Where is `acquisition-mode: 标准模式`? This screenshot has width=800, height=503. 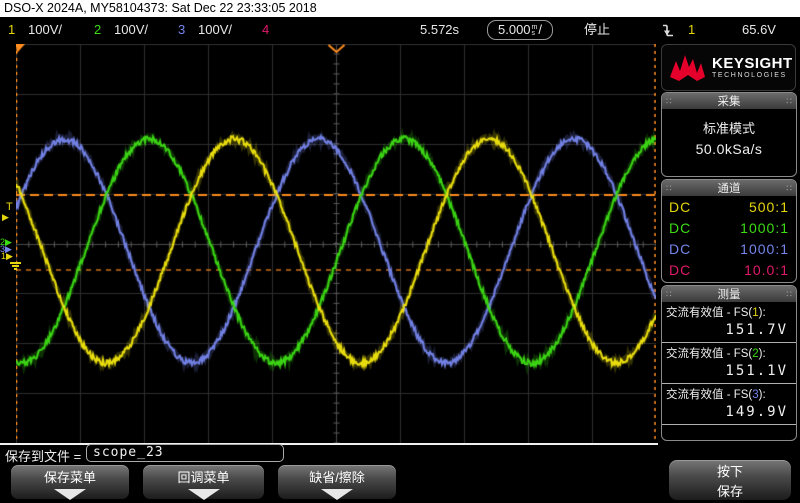
acquisition-mode: 标准模式 is located at coordinates (728, 128).